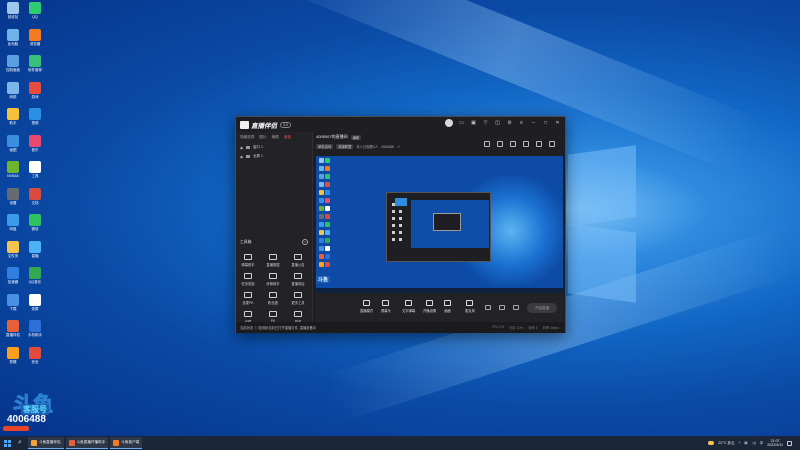 The image size is (800, 450). Describe the element at coordinates (248, 279) in the screenshot. I see `tool-item: 任务奖励` at that location.